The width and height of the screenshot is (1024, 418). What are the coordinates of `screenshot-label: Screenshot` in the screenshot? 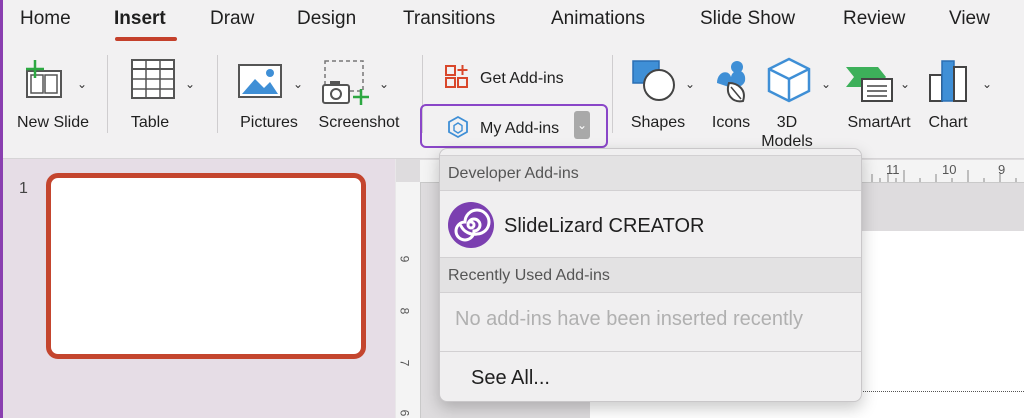 It's located at (359, 122).